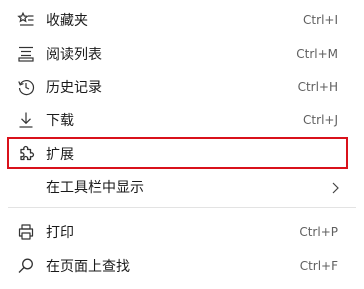 The height and width of the screenshot is (289, 364). Describe the element at coordinates (182, 187) in the screenshot. I see `menu-item-show-in-toolbar: 在工具栏中显示` at that location.